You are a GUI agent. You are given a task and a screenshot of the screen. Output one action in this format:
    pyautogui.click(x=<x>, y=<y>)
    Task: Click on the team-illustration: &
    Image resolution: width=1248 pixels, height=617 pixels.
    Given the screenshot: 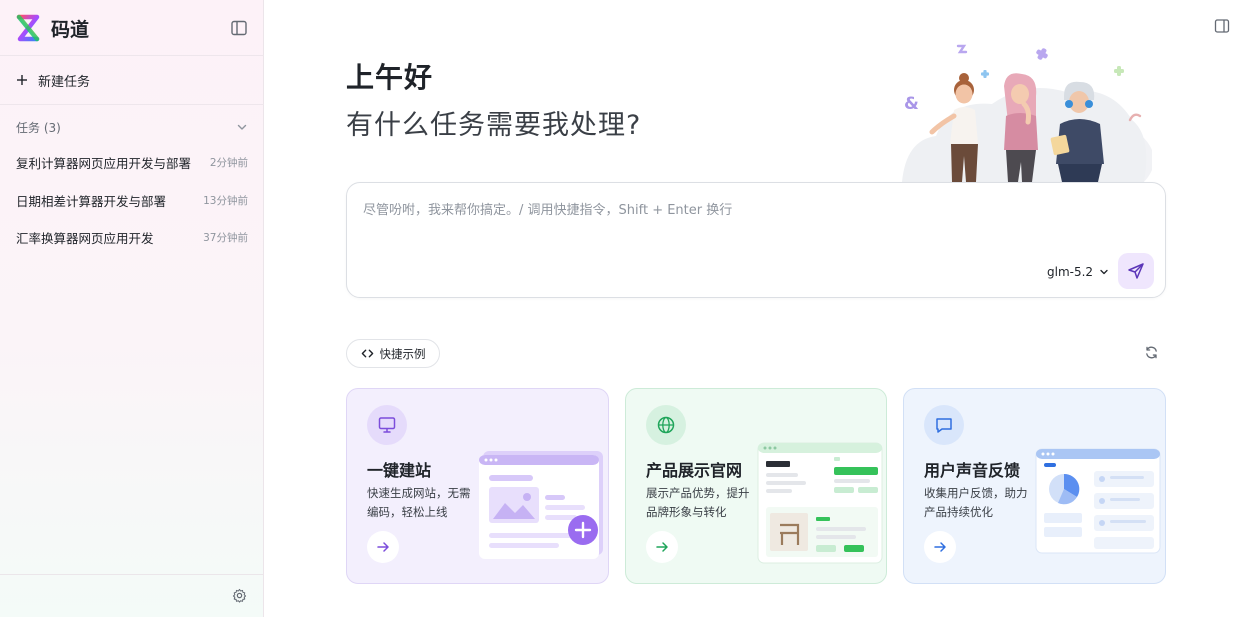 What is the action you would take?
    pyautogui.click(x=1027, y=113)
    